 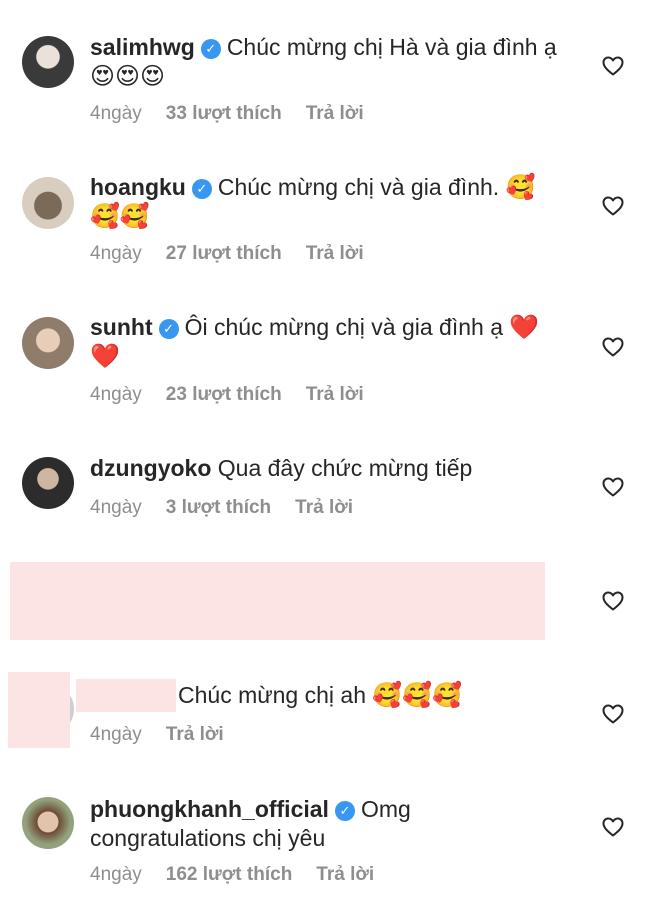 What do you see at coordinates (224, 394) in the screenshot?
I see `comment-likes: 23 lượt thích` at bounding box center [224, 394].